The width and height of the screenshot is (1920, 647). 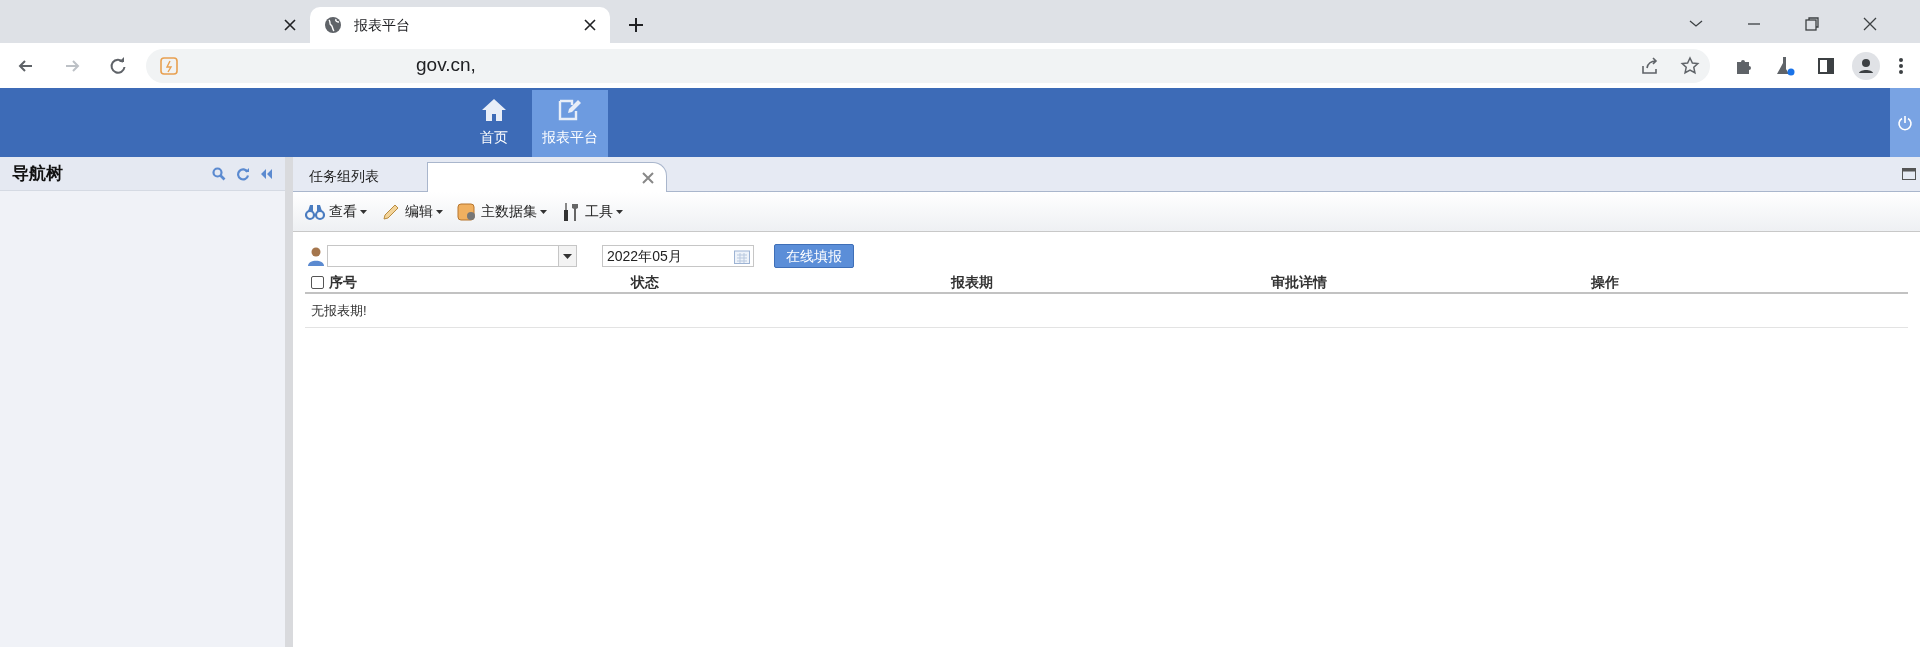 I want to click on toolbar-button: 编辑, so click(x=412, y=211).